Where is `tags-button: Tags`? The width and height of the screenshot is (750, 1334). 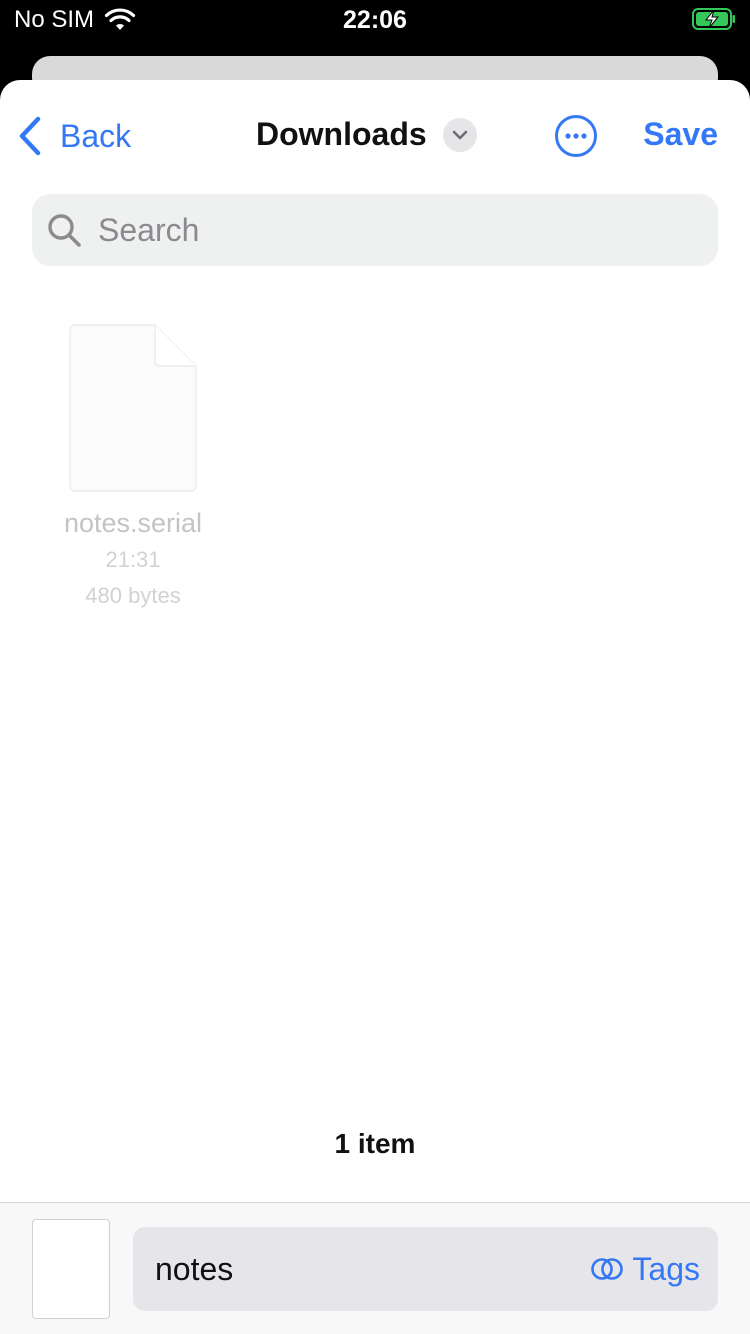 tags-button: Tags is located at coordinates (645, 1269).